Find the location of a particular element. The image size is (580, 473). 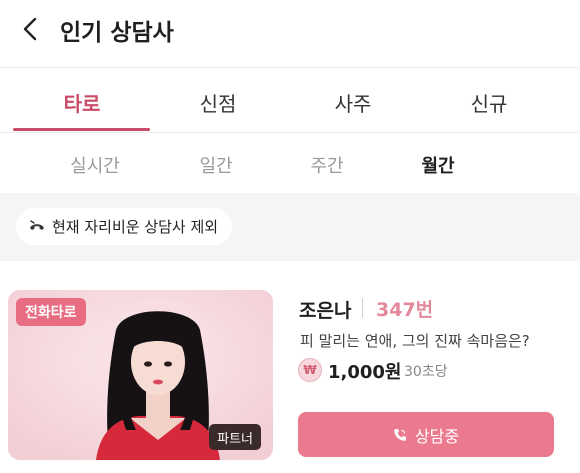

filter-area: 현재 자리비운 상담사 제외 is located at coordinates (290, 227).